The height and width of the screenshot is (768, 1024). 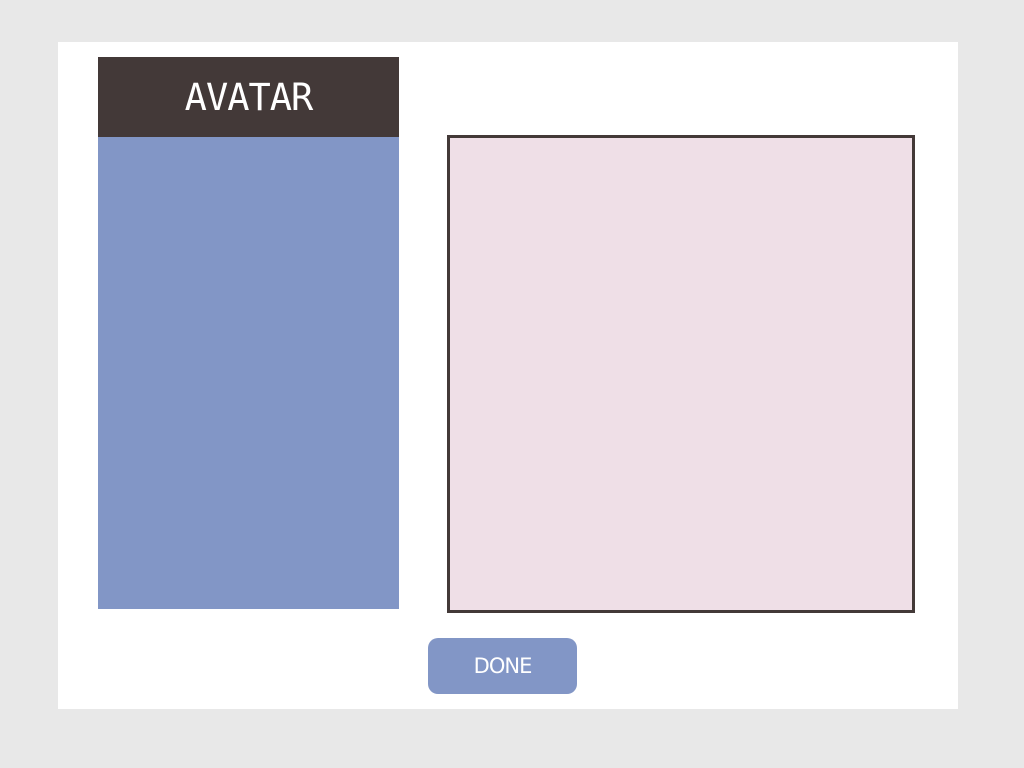 What do you see at coordinates (248, 97) in the screenshot?
I see `avatar-panel-title: AVATAR` at bounding box center [248, 97].